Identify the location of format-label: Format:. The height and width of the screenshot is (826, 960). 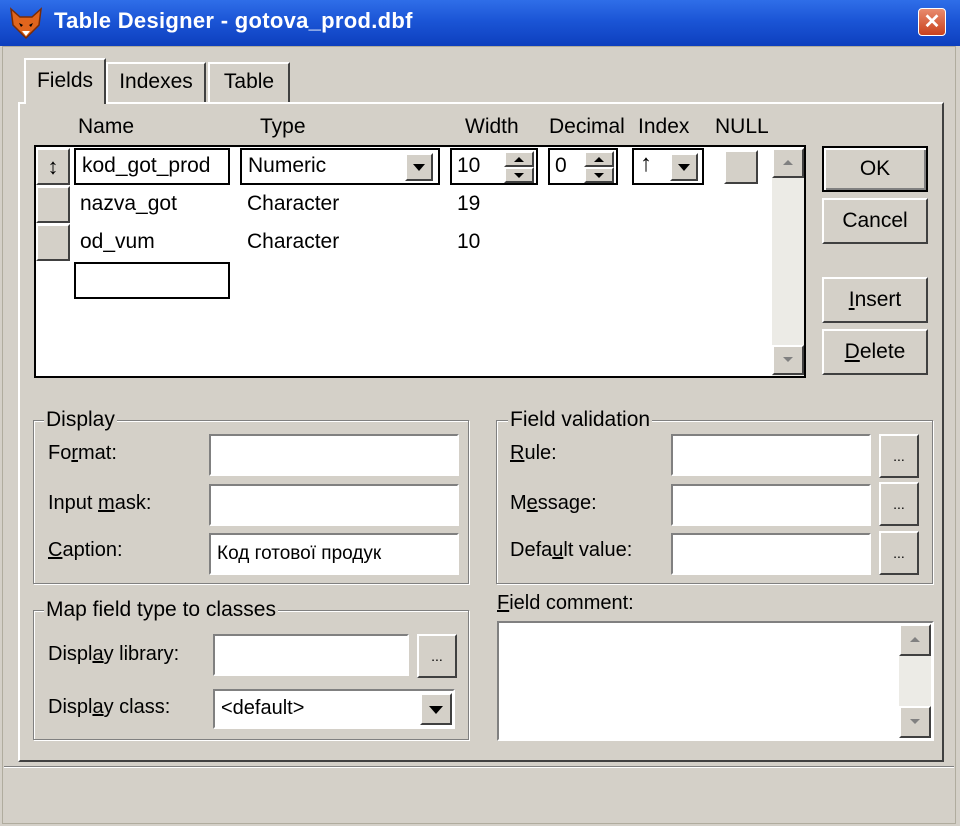
(82, 453).